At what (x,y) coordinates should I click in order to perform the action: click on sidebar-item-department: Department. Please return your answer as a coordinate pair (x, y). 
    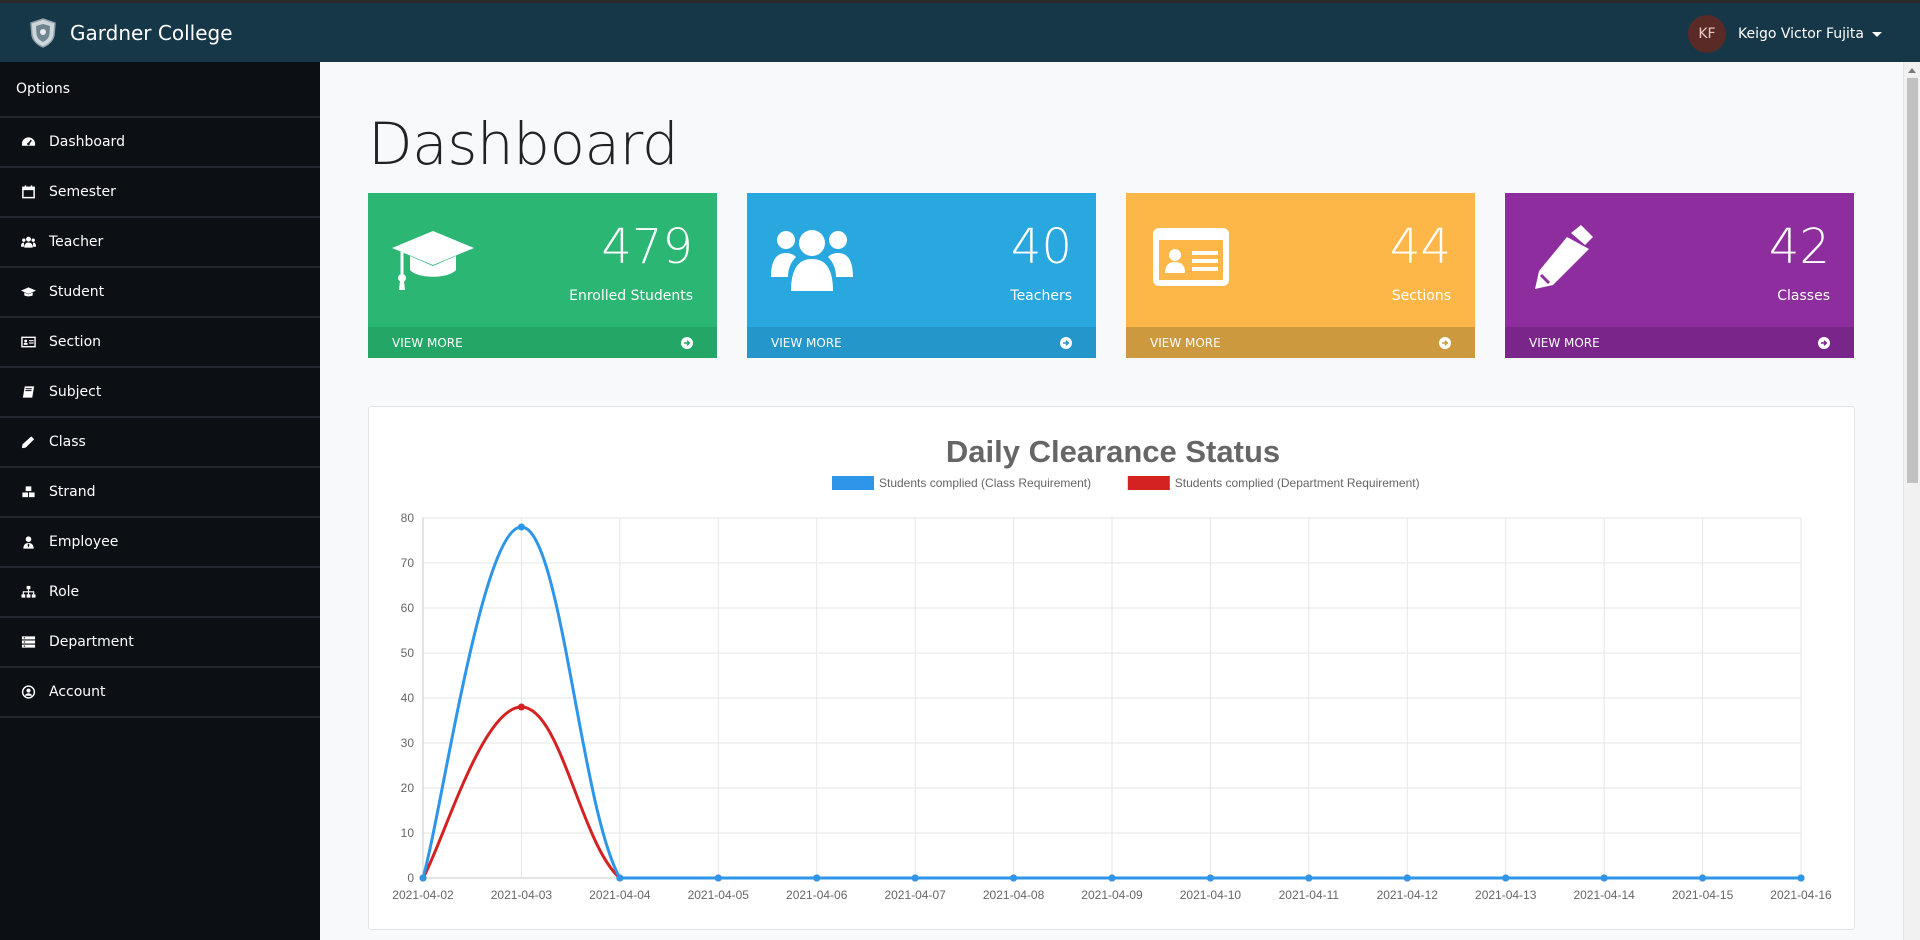
    Looking at the image, I should click on (160, 643).